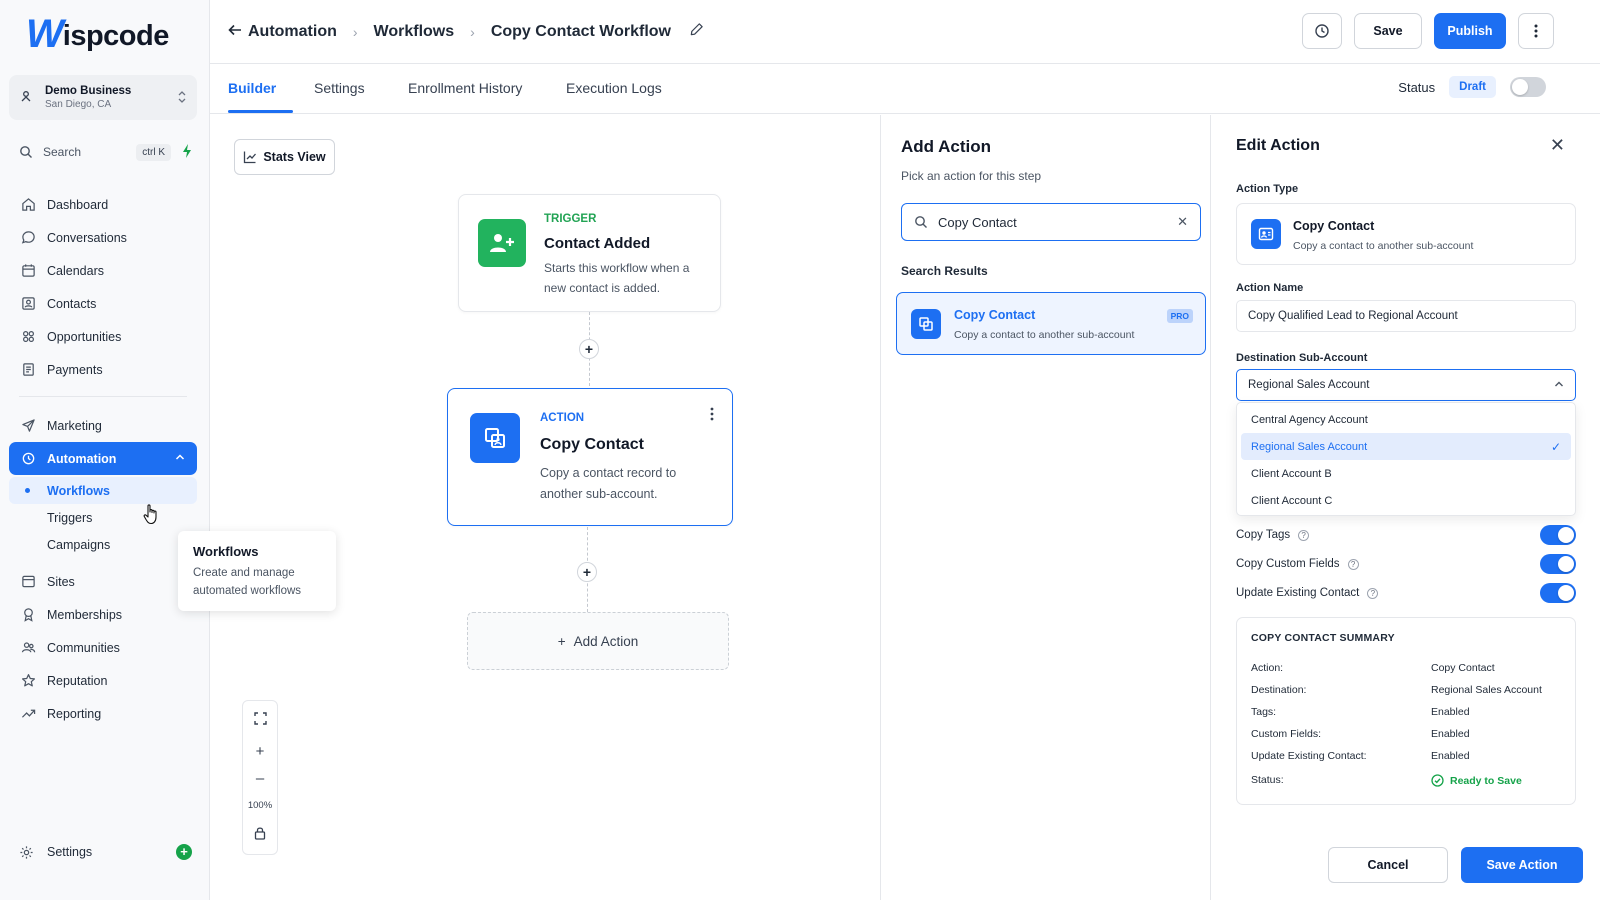  I want to click on close-icon: ✕, so click(1557, 145).